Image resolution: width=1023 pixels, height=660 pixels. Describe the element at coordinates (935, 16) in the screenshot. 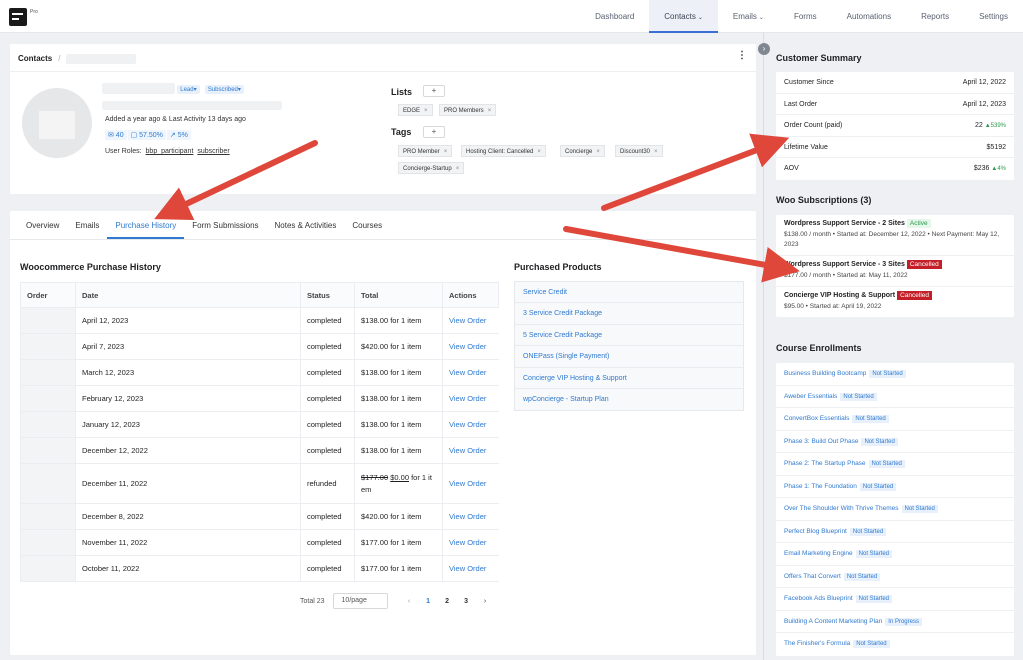

I see `nav-reports: Reports` at that location.